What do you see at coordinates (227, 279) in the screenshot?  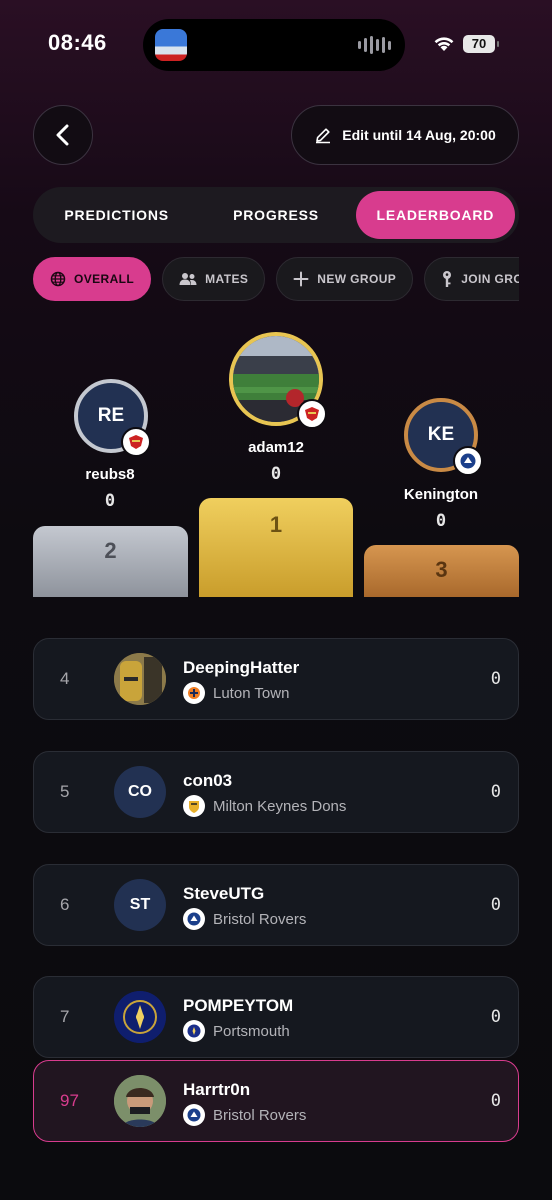 I see `chip-mates-label: MATES` at bounding box center [227, 279].